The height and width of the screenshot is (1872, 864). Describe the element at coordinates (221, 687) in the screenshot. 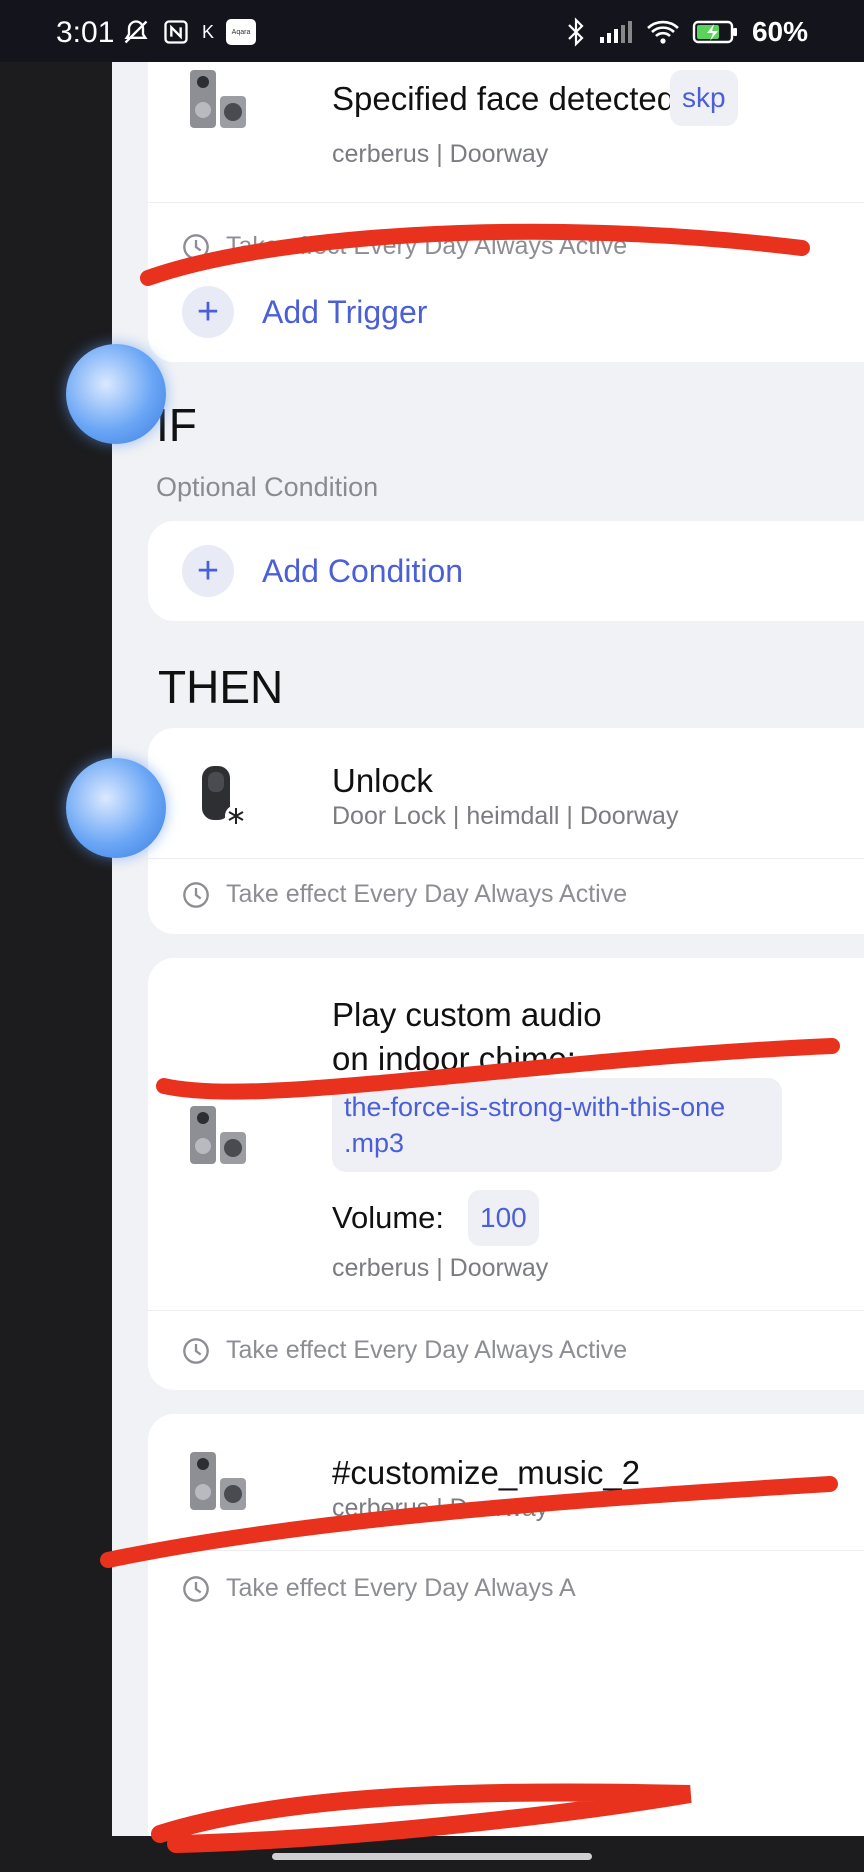

I see `then-heading: THEN` at that location.